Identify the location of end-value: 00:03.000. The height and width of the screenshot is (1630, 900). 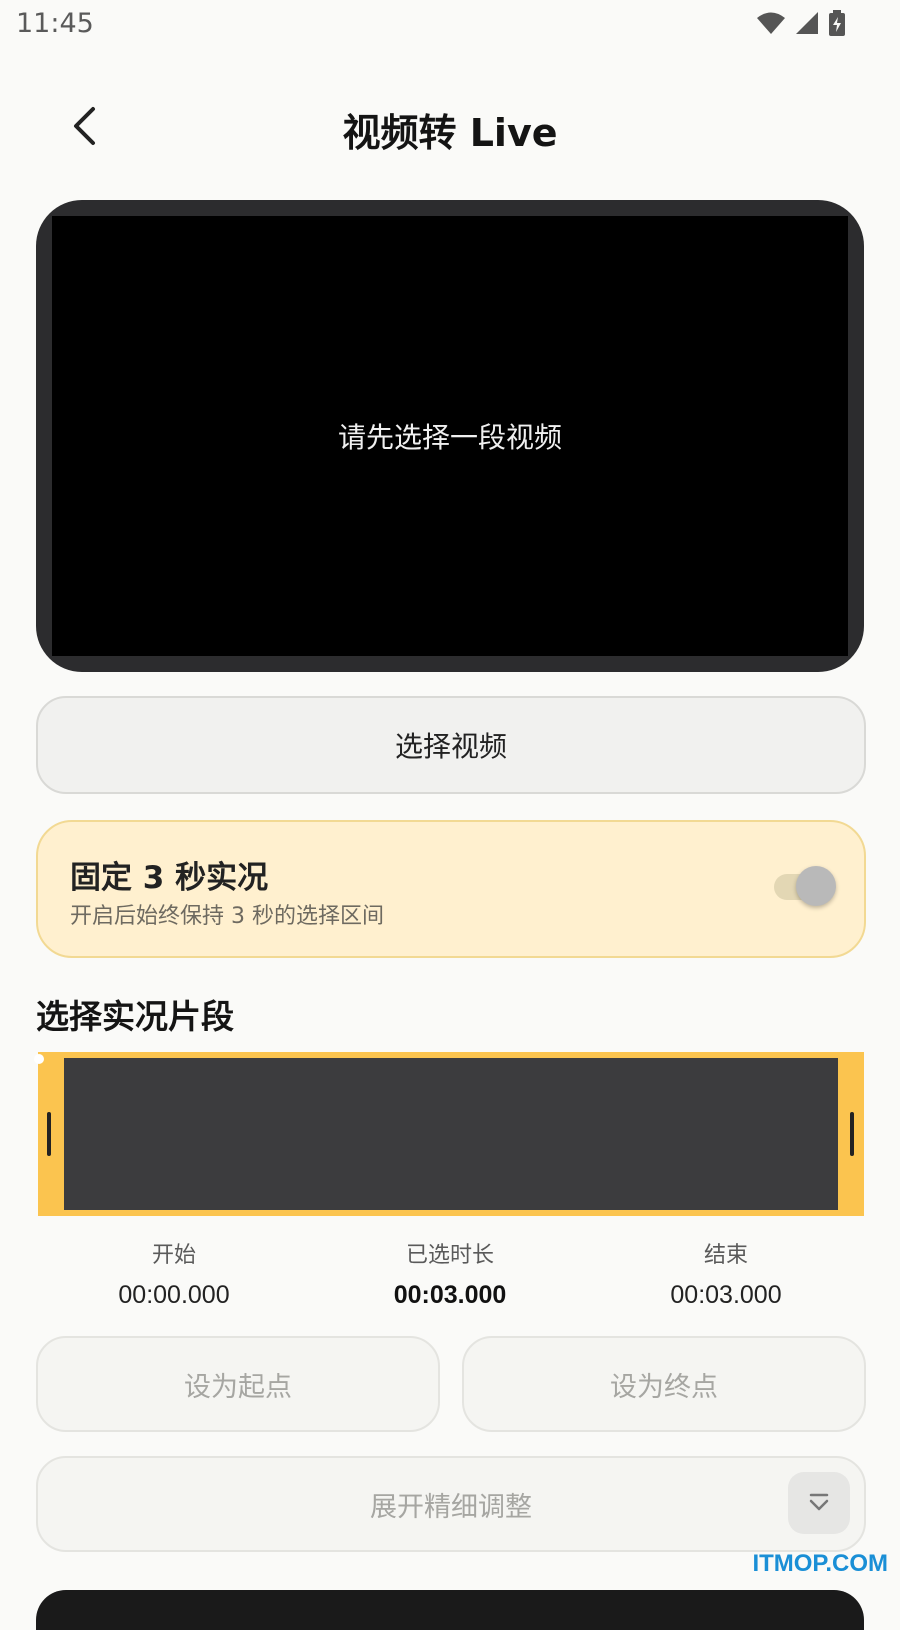
(726, 1295).